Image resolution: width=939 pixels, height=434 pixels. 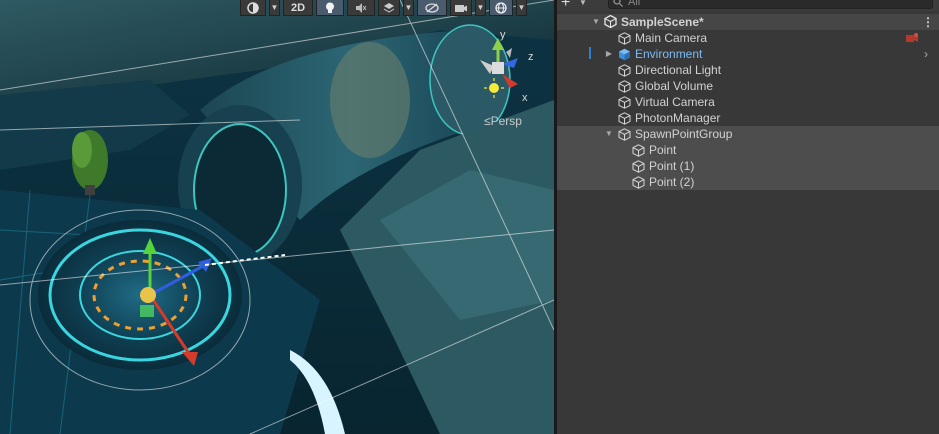 What do you see at coordinates (671, 38) in the screenshot?
I see `hierarchy-item-label: Main Camera` at bounding box center [671, 38].